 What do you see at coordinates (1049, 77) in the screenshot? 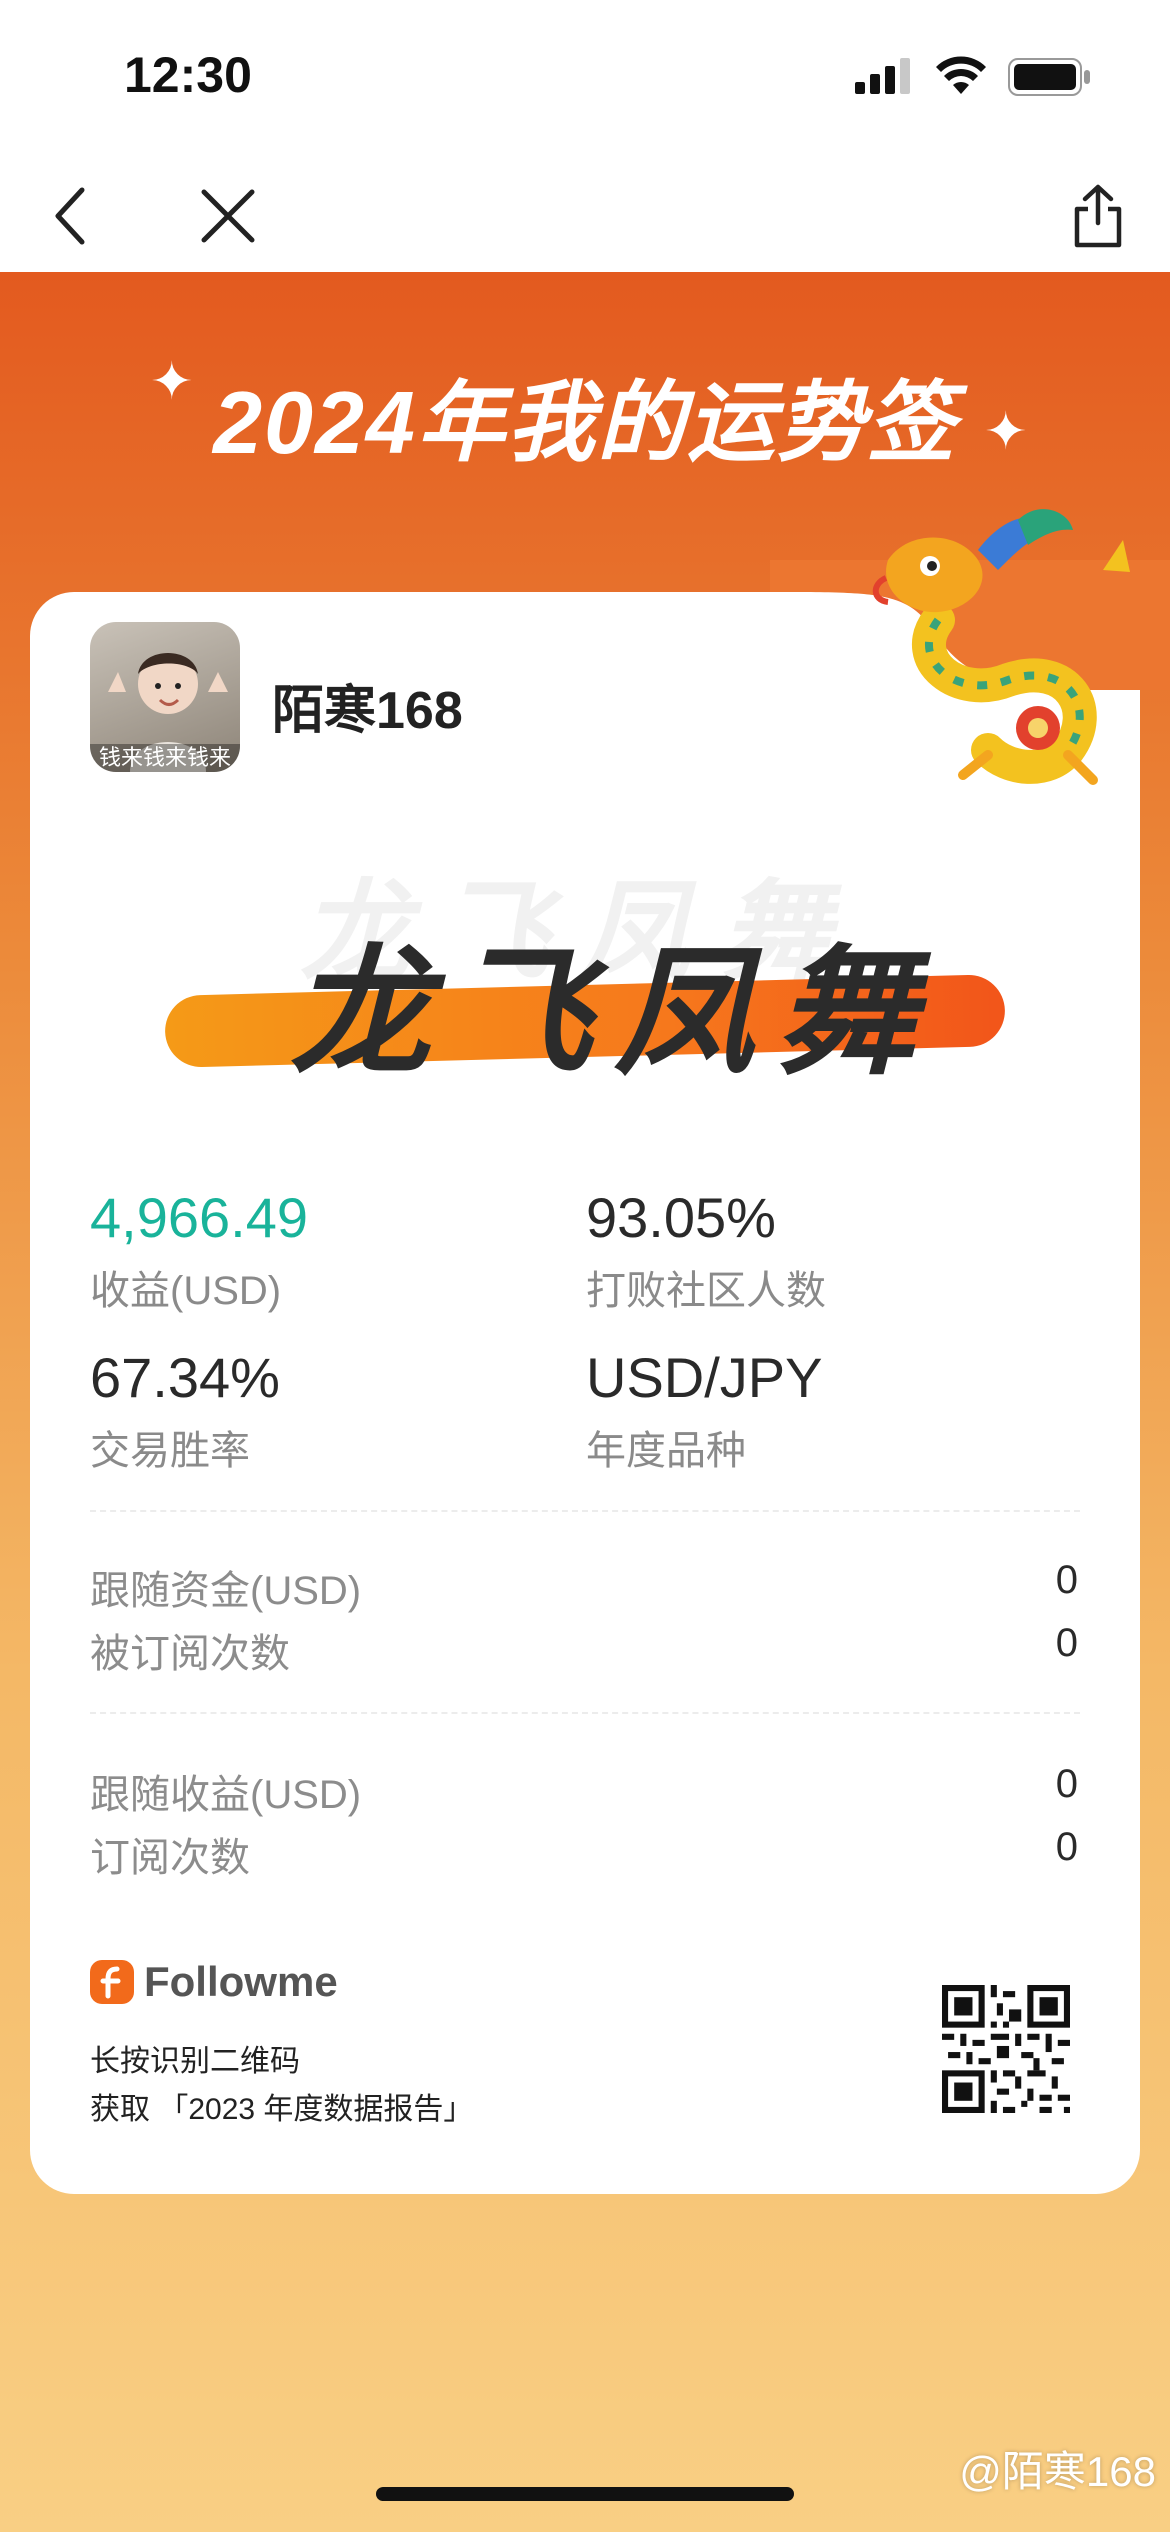
I see `battery-icon` at bounding box center [1049, 77].